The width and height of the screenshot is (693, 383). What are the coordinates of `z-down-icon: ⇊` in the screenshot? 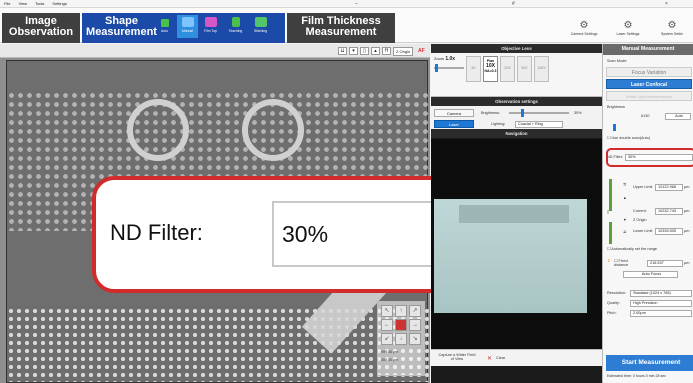 It's located at (624, 231).